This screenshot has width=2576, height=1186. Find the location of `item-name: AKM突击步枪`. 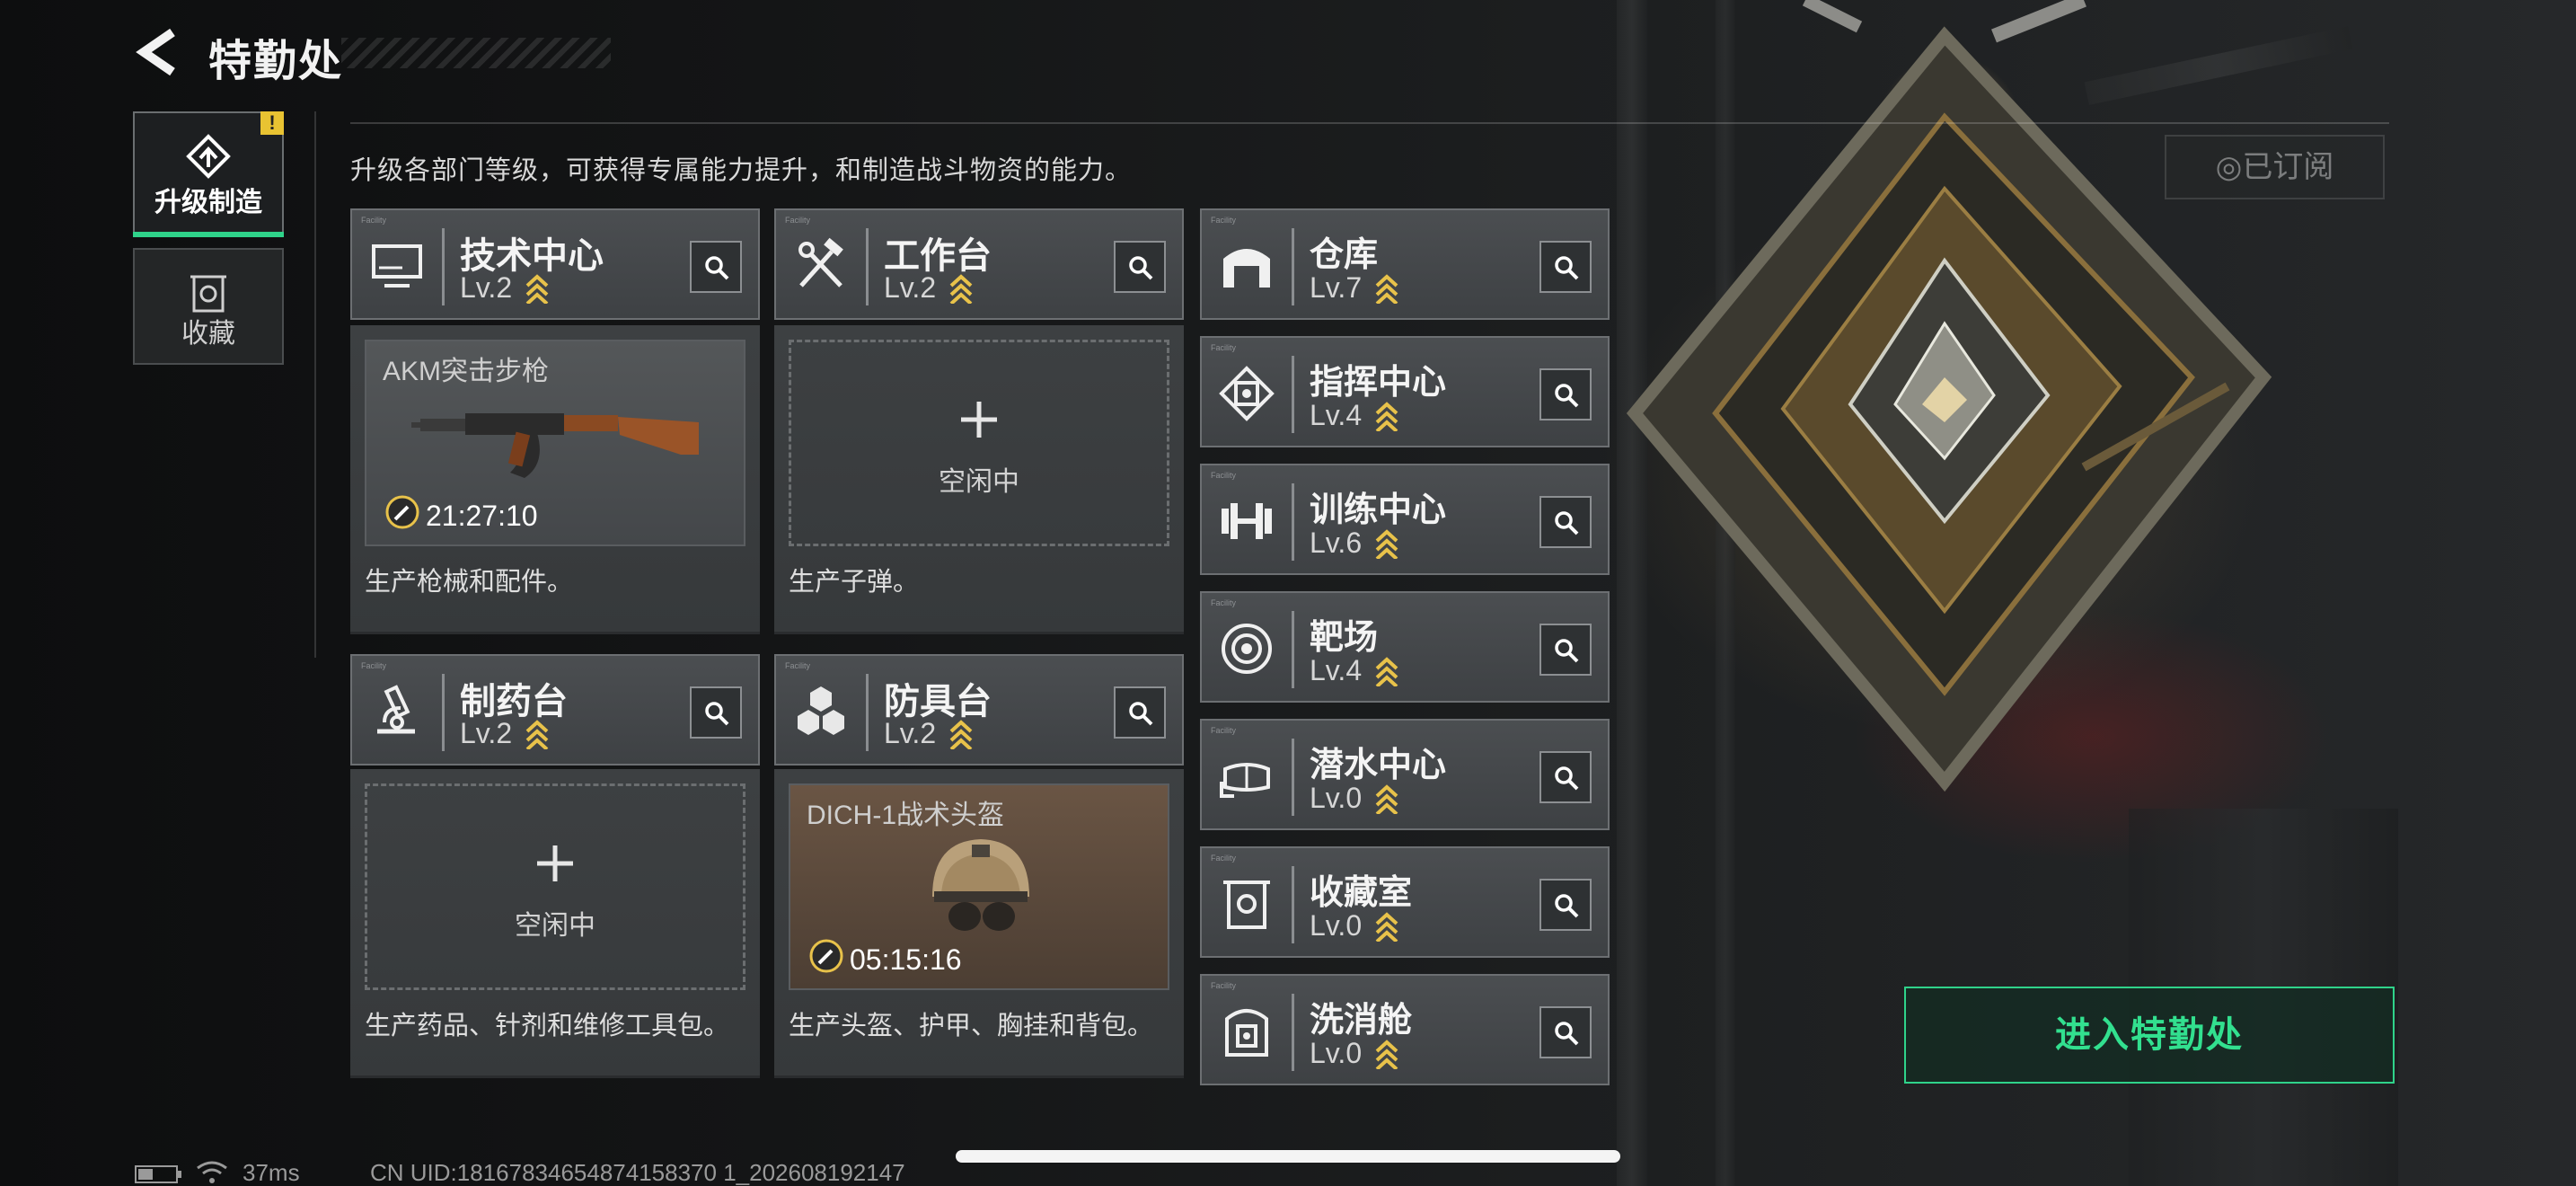

item-name: AKM突击步枪 is located at coordinates (467, 371).